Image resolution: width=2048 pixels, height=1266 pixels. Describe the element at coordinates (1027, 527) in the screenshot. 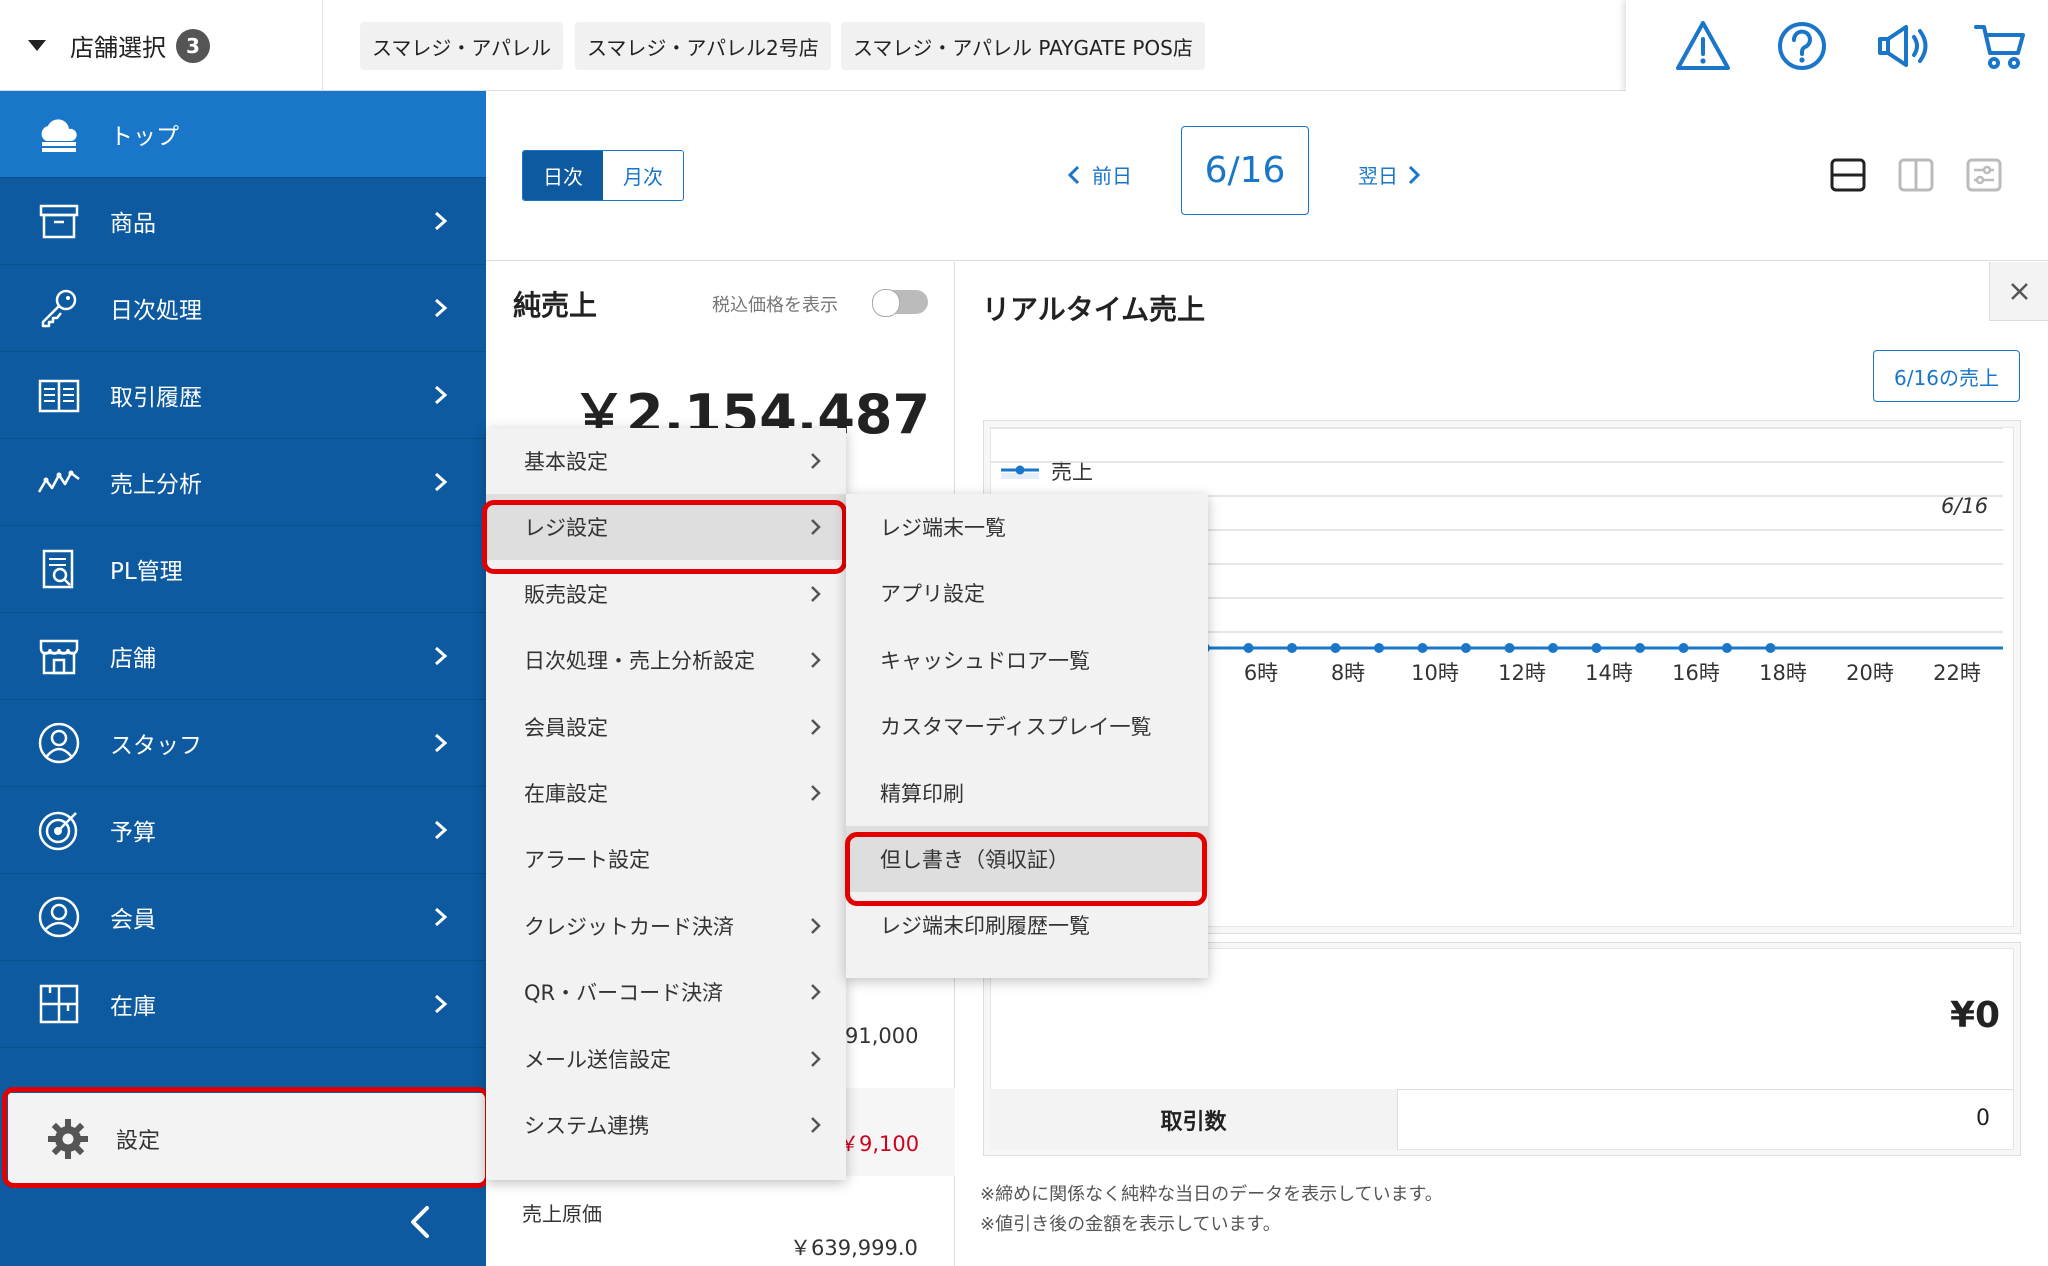

I see `submenu-item-terminals: レジ端末一覧` at that location.